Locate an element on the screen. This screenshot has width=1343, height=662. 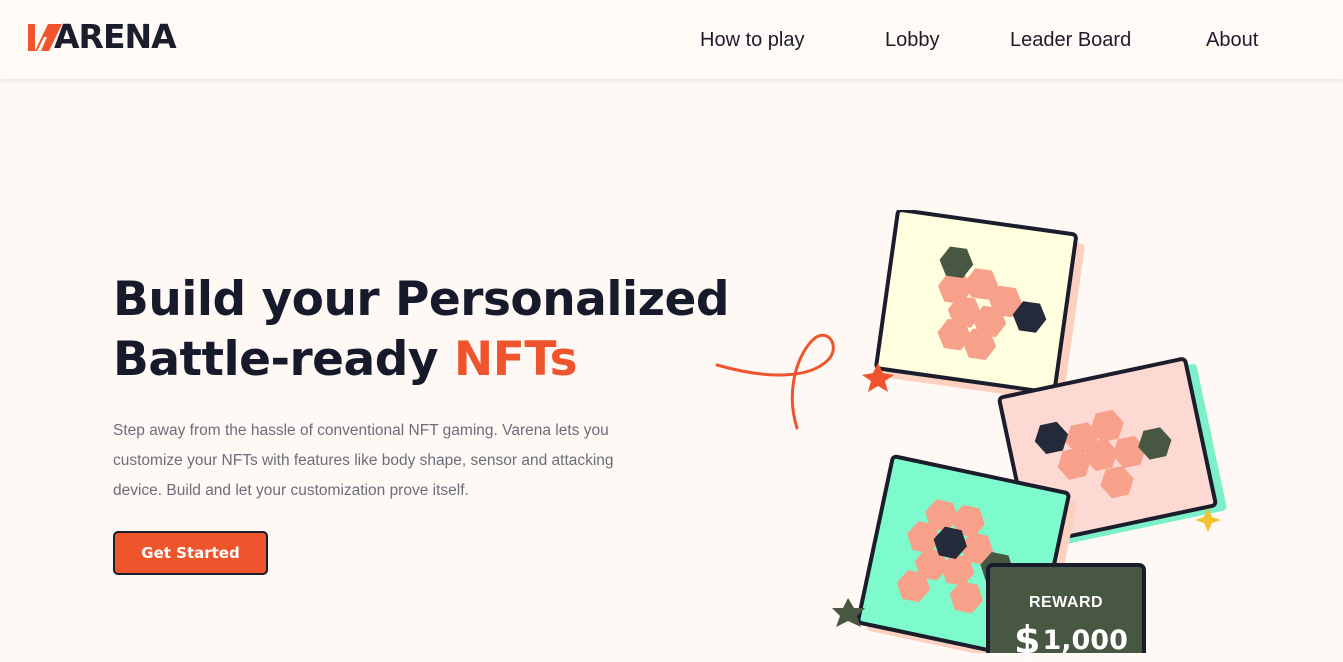
nav-lobby: Lobby is located at coordinates (912, 40).